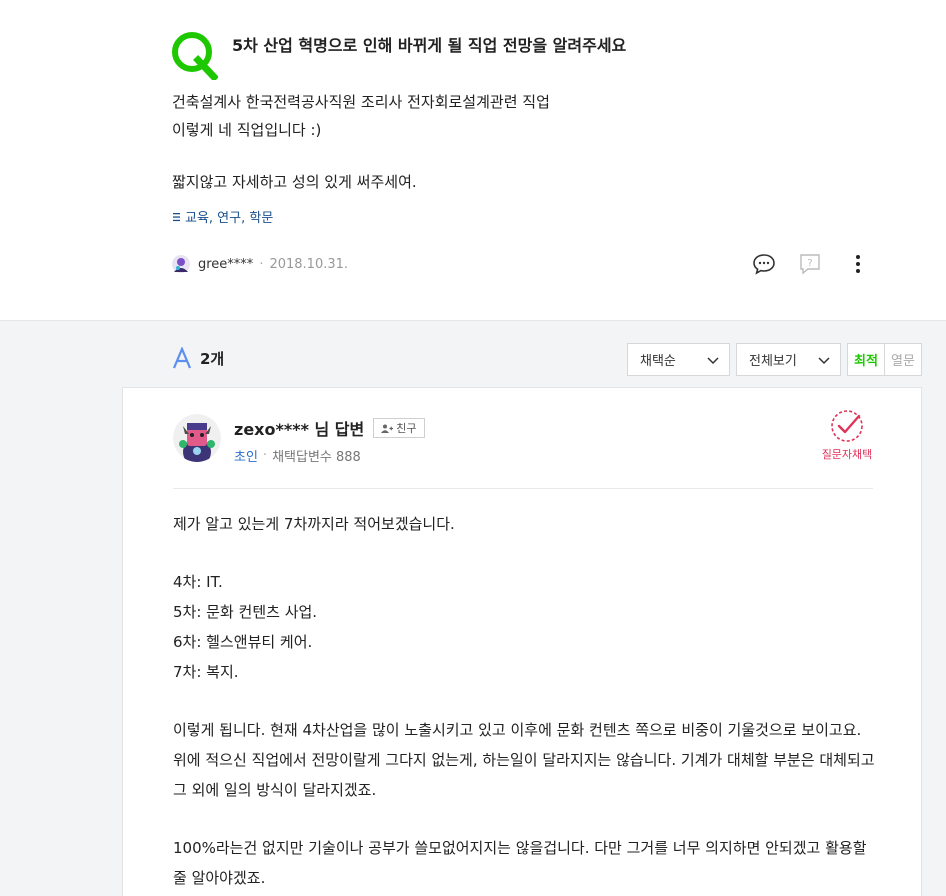  I want to click on answerer-grade: 초인, so click(246, 455).